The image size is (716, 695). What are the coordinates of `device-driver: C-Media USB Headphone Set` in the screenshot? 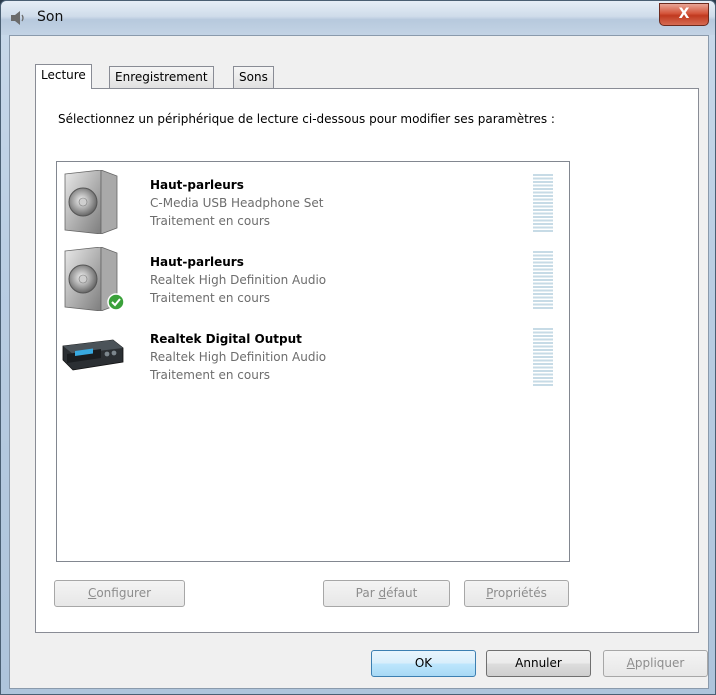 It's located at (237, 203).